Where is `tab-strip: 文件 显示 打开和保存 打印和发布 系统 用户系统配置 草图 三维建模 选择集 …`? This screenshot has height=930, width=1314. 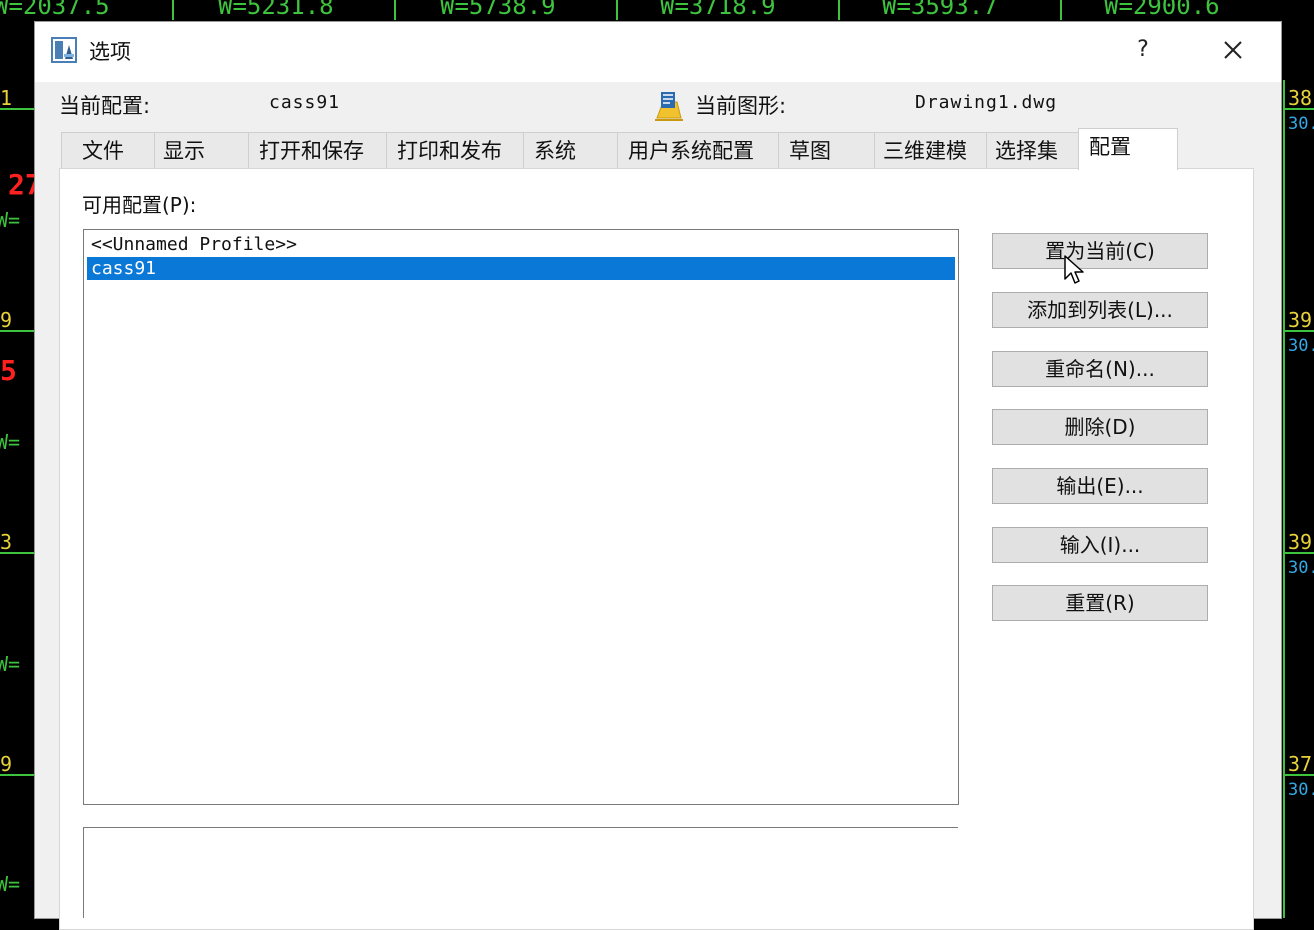 tab-strip: 文件 显示 打开和保存 打印和发布 系统 用户系统配置 草图 三维建模 选择集 … is located at coordinates (657, 149).